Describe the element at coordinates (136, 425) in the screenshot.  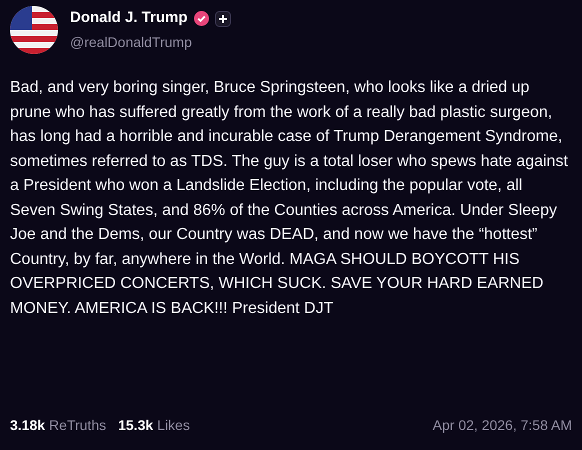
I see `stat-count: 15.3k` at that location.